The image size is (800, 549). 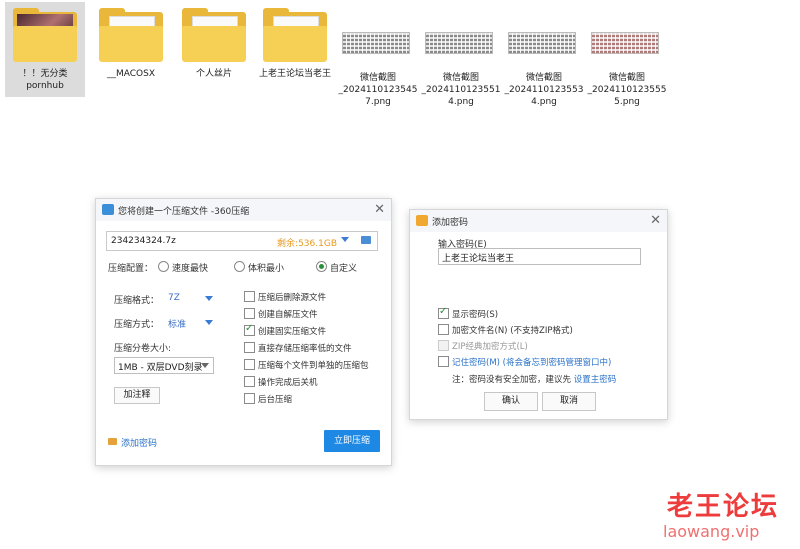 What do you see at coordinates (213, 74) in the screenshot?
I see `file-name: 个人丝片` at bounding box center [213, 74].